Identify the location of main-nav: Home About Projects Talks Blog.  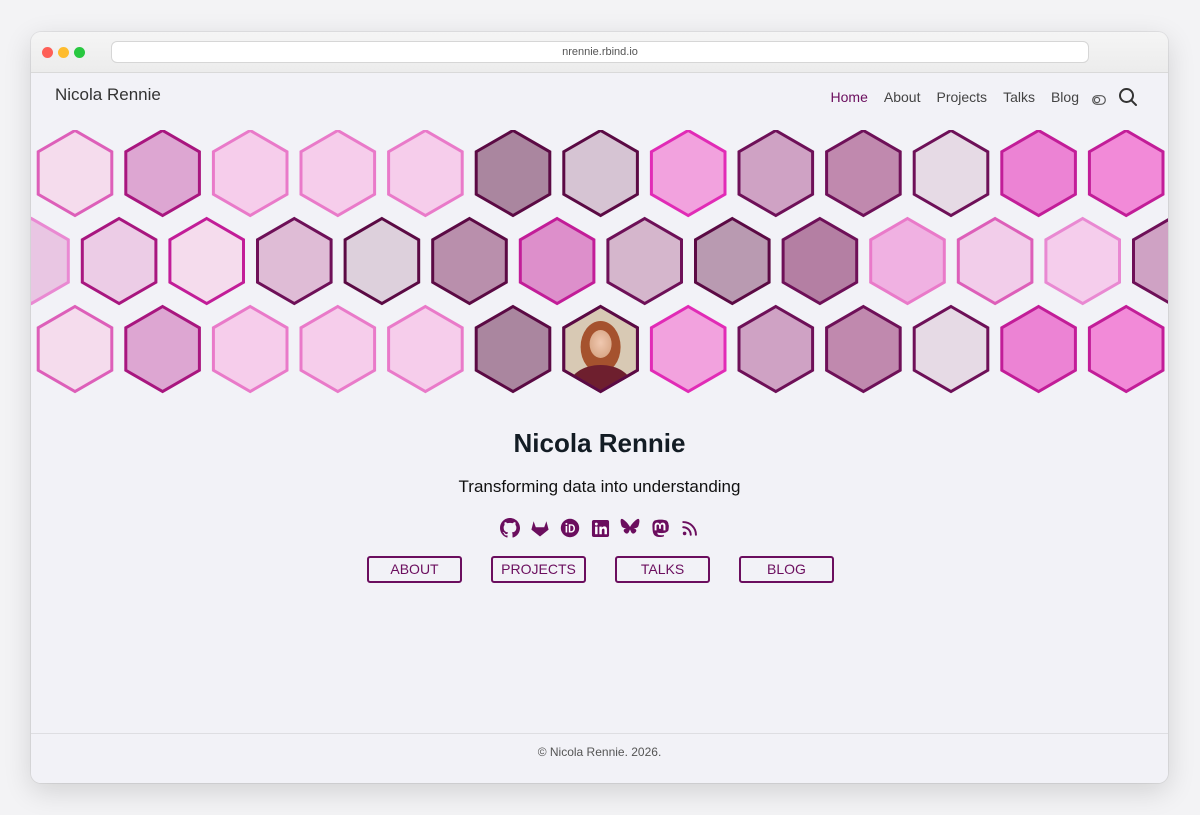
(976, 97).